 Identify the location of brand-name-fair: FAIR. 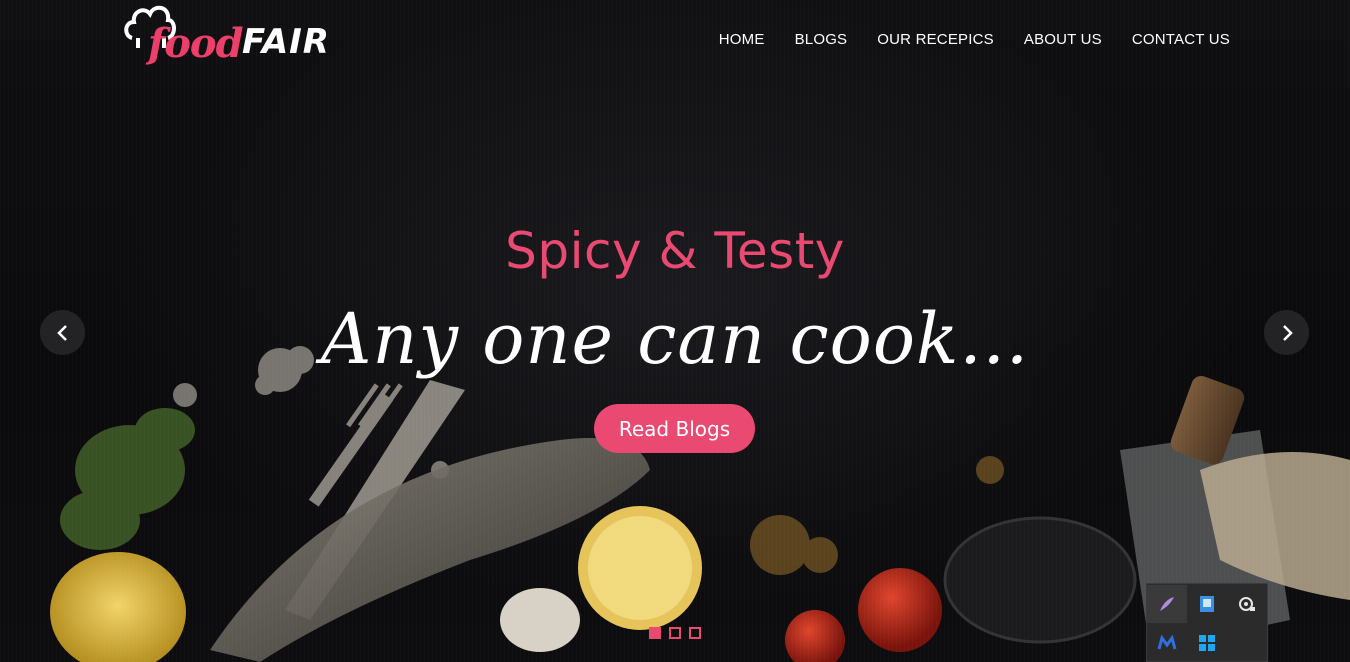
(286, 42).